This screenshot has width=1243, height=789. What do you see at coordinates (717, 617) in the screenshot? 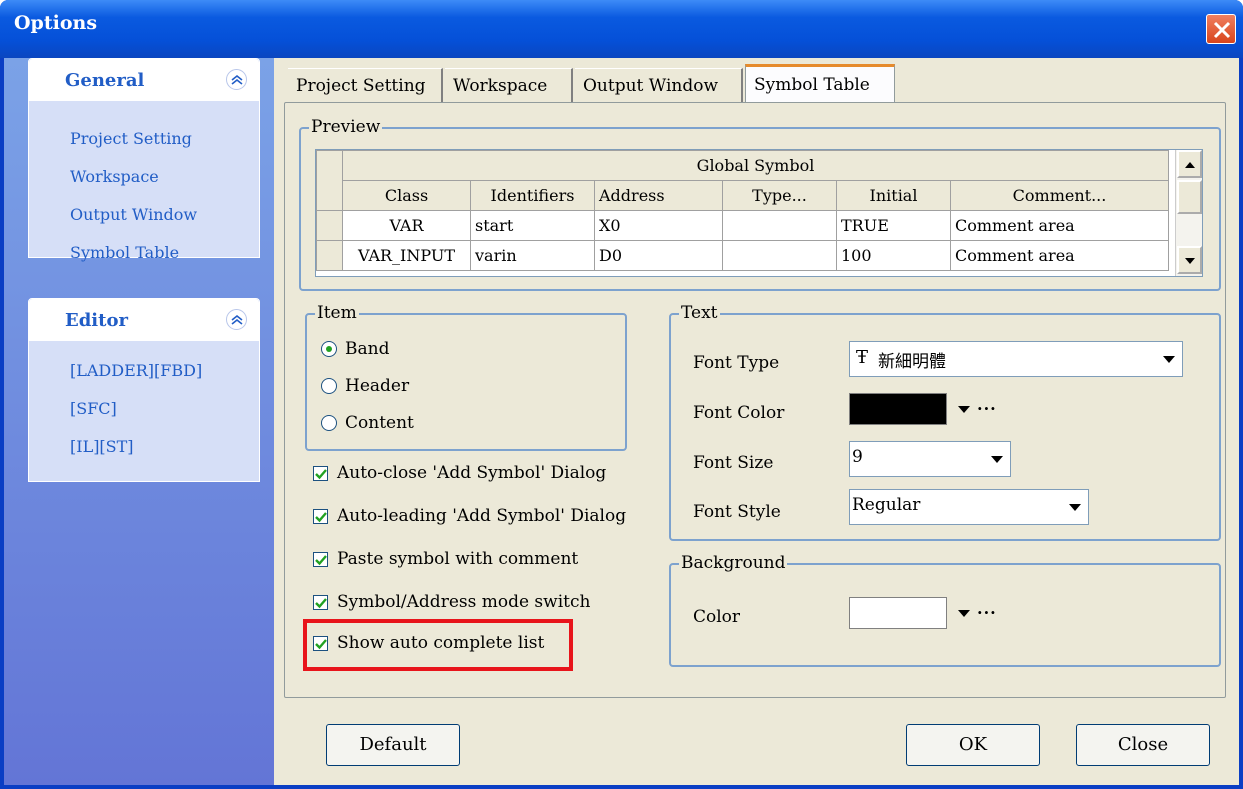
I see `background-color-label: Color` at bounding box center [717, 617].